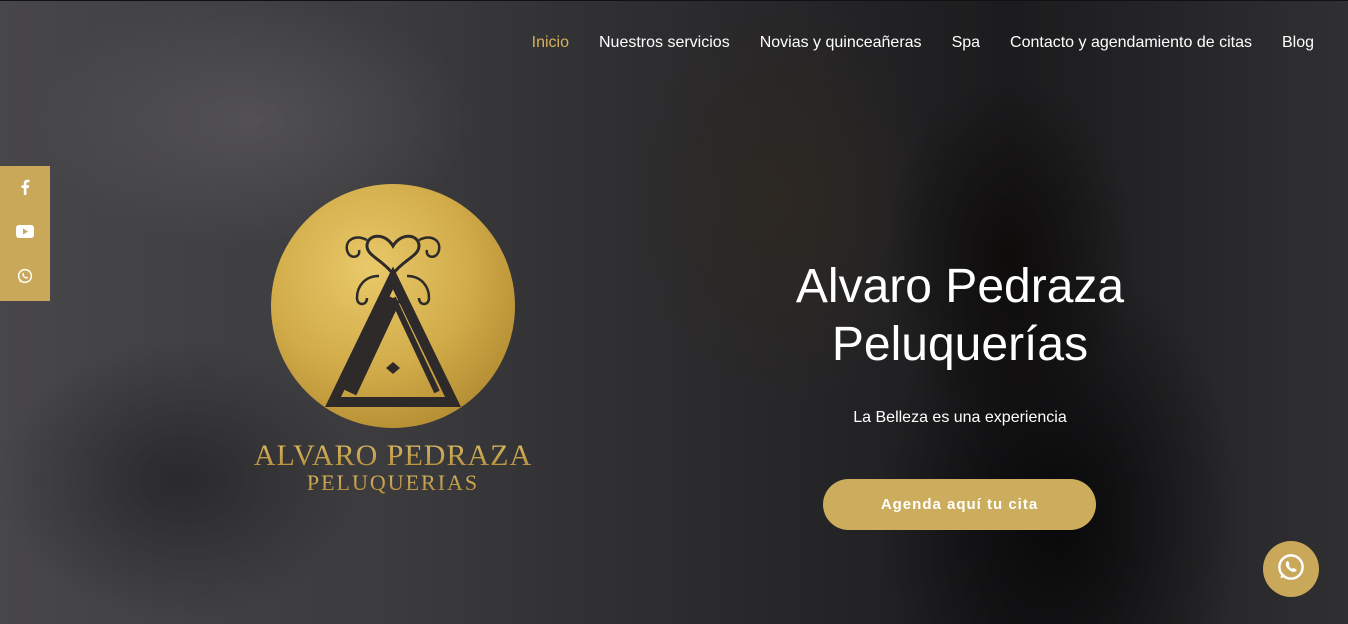 Image resolution: width=1348 pixels, height=624 pixels. What do you see at coordinates (674, 0) in the screenshot?
I see `top-border` at bounding box center [674, 0].